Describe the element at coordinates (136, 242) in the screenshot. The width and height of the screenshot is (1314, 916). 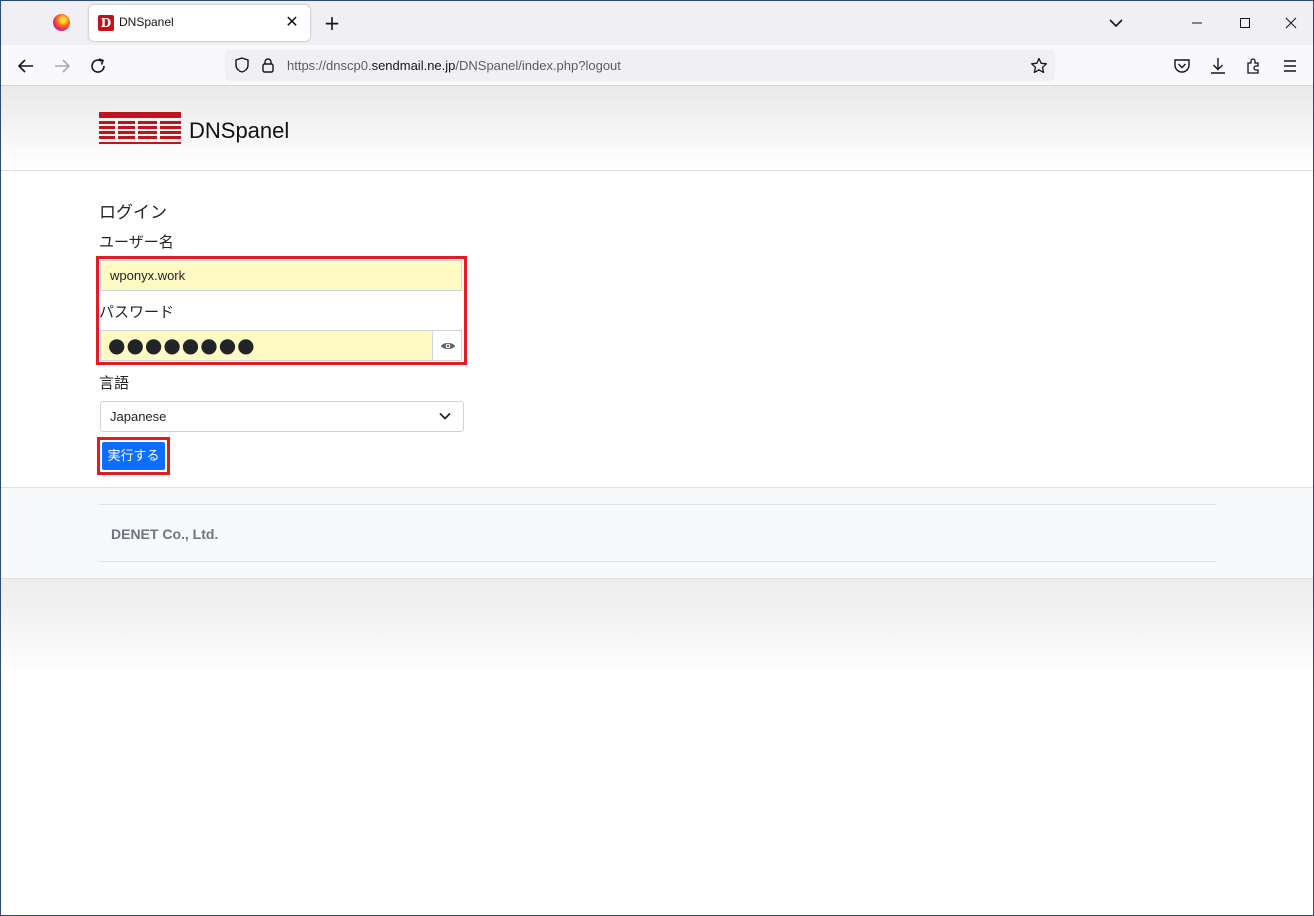
I see `username-label: ユーザー名` at that location.